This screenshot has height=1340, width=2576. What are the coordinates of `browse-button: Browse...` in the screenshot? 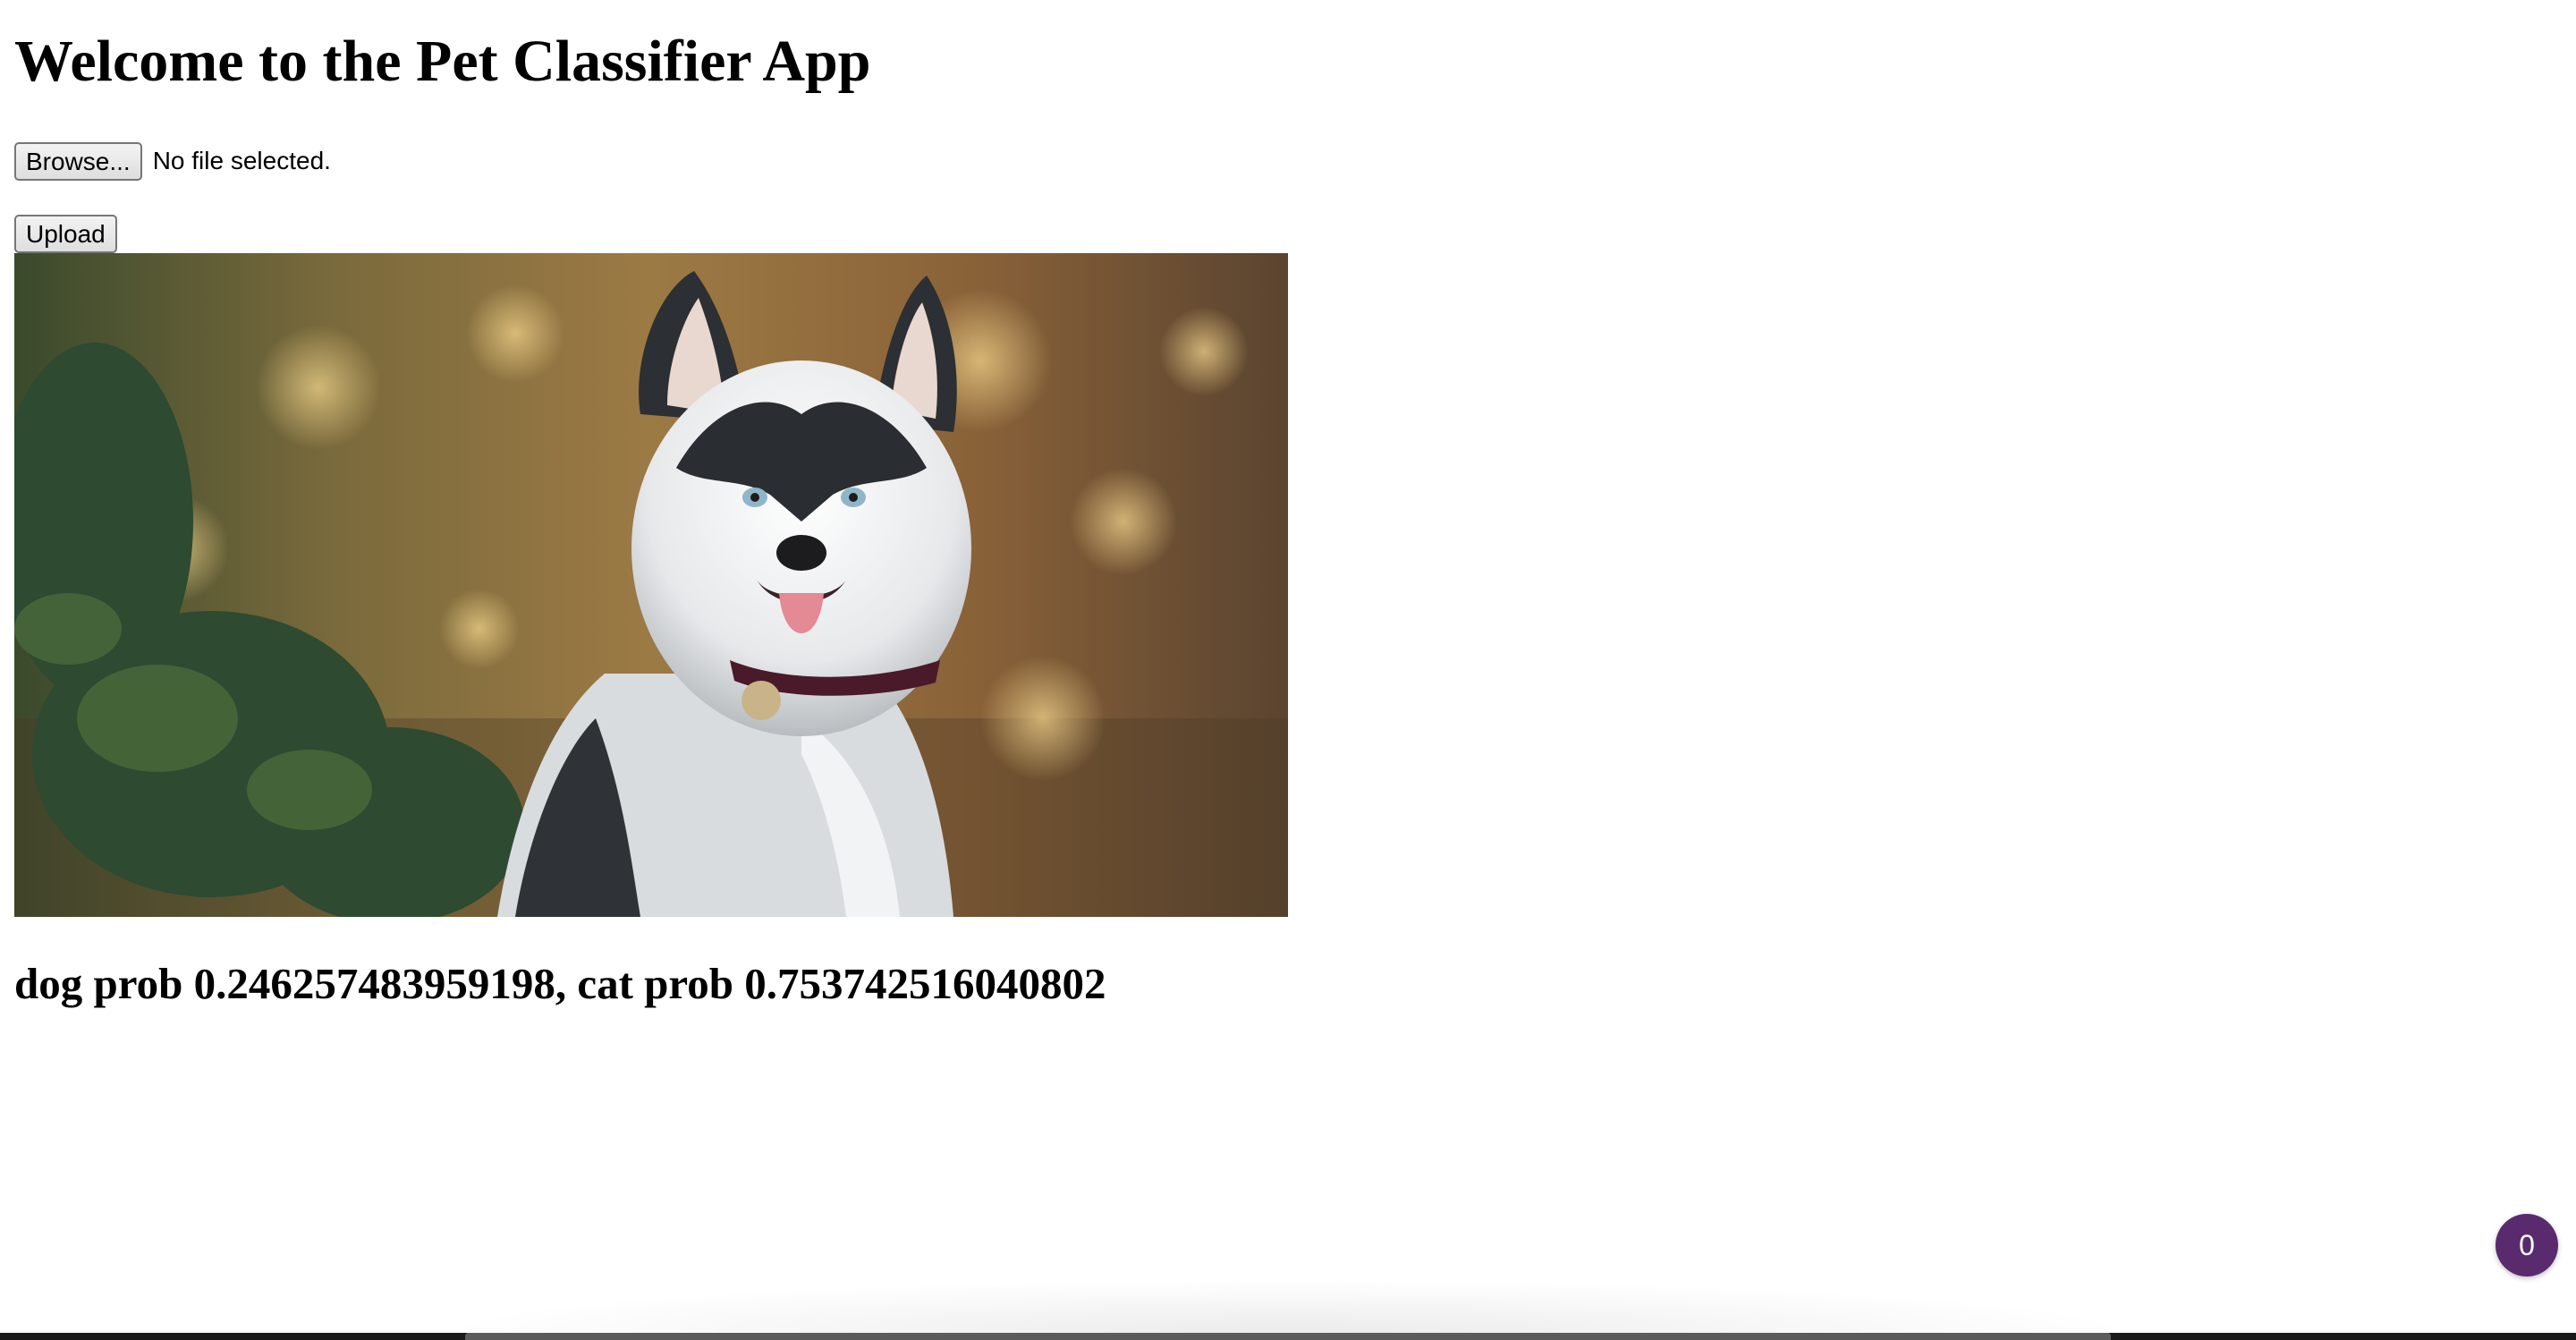 It's located at (78, 161).